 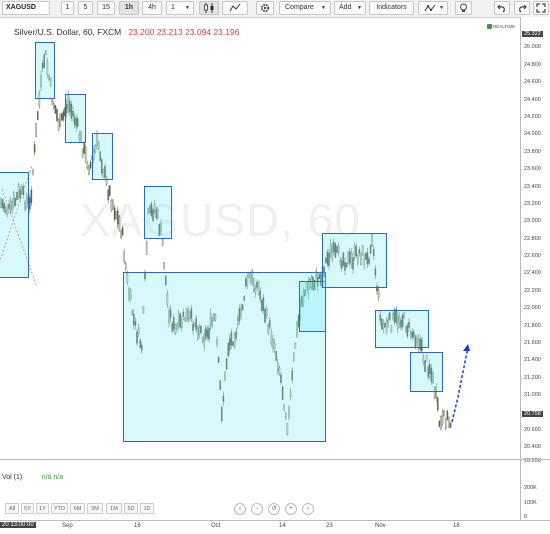 What do you see at coordinates (460, 384) in the screenshot?
I see `projection-arrow` at bounding box center [460, 384].